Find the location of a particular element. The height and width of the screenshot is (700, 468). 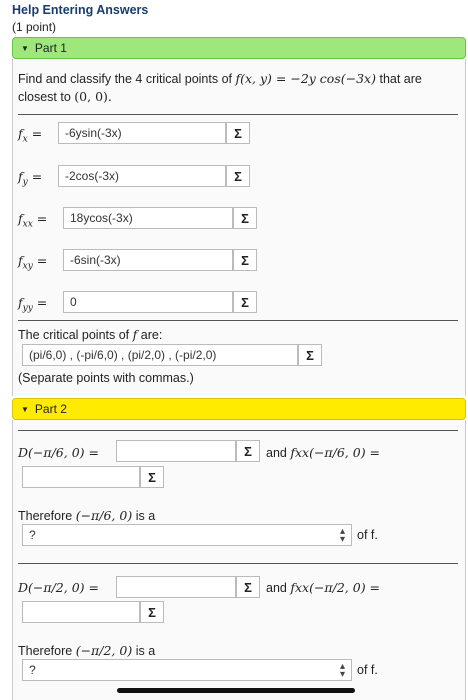

fxy-label: fxy = is located at coordinates (33, 262).